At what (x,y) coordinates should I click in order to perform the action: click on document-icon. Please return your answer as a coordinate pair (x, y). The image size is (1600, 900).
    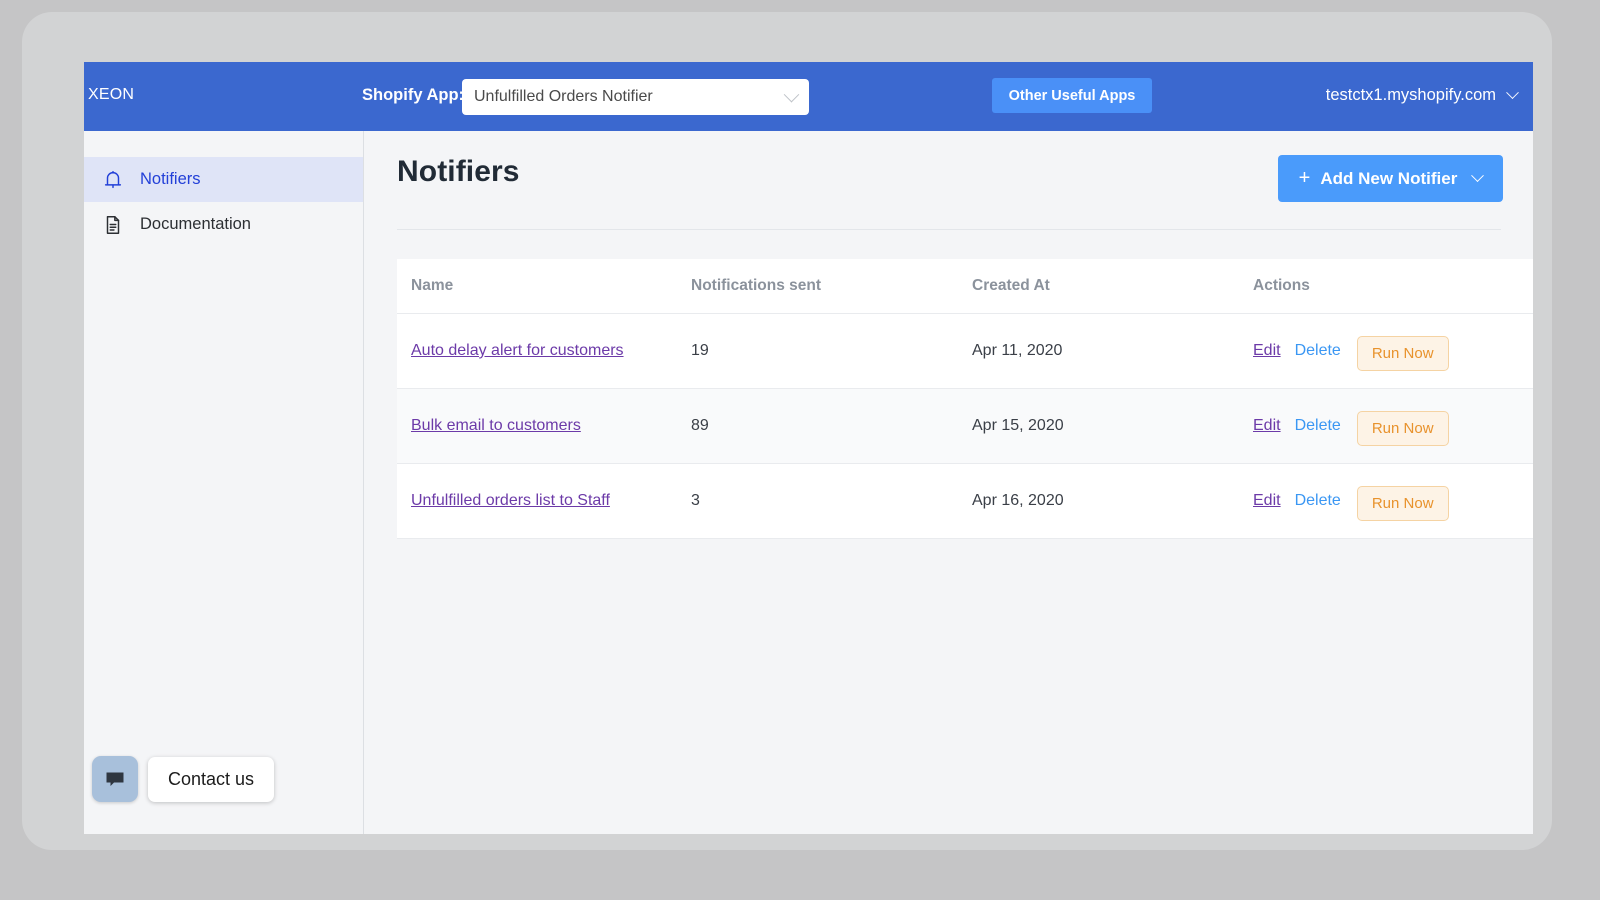
    Looking at the image, I should click on (113, 224).